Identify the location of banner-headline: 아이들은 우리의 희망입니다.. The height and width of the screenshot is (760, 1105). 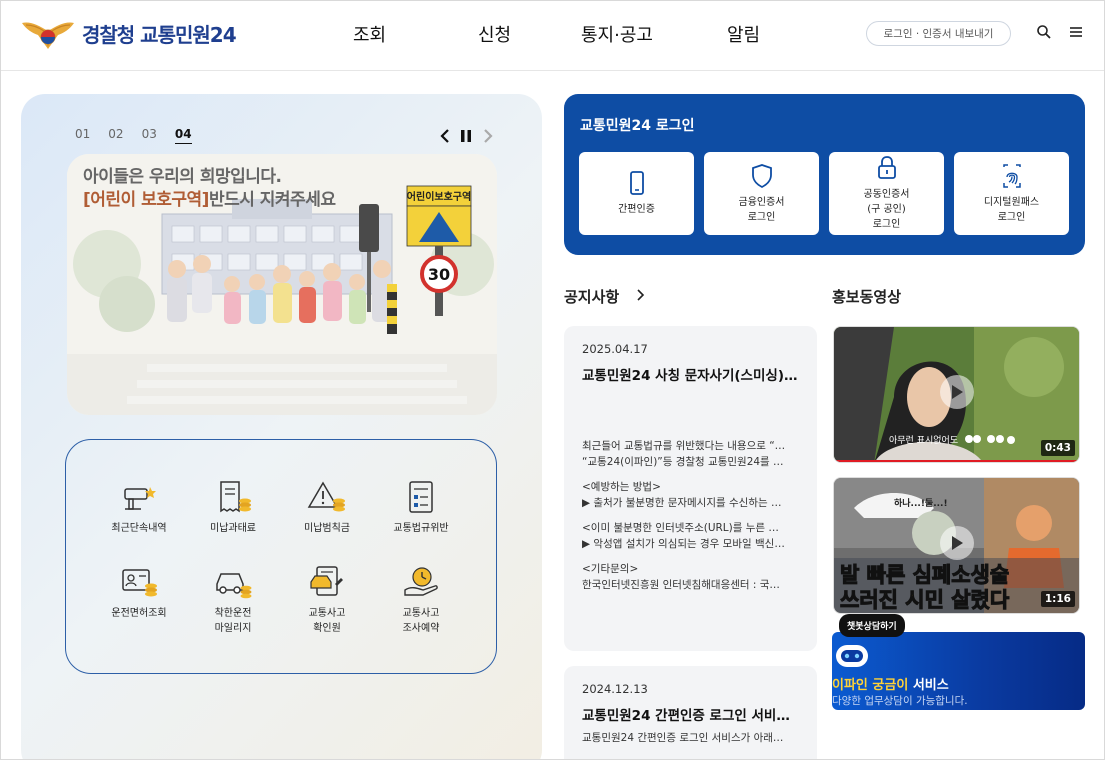
(182, 177).